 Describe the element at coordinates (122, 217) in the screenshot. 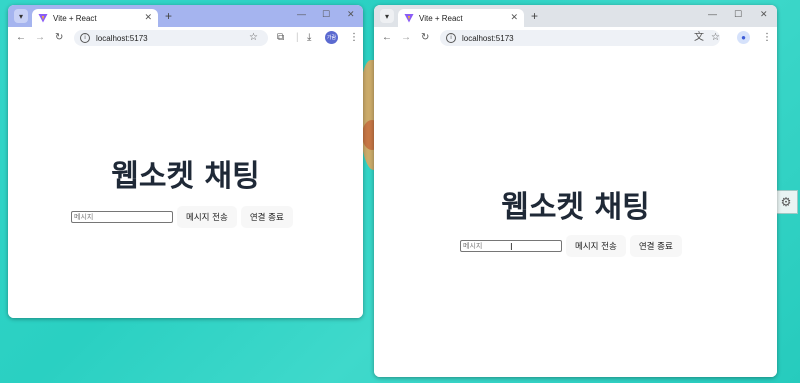

I see `message-input` at that location.